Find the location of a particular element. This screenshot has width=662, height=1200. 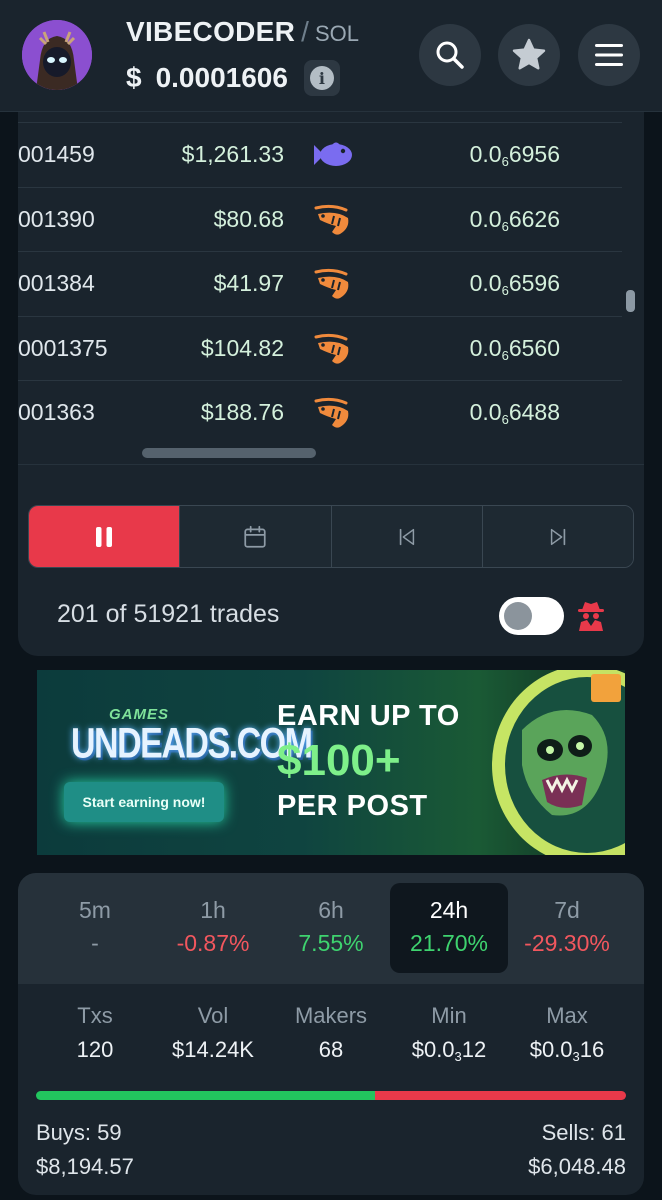

skip-forward-button is located at coordinates (557, 536).